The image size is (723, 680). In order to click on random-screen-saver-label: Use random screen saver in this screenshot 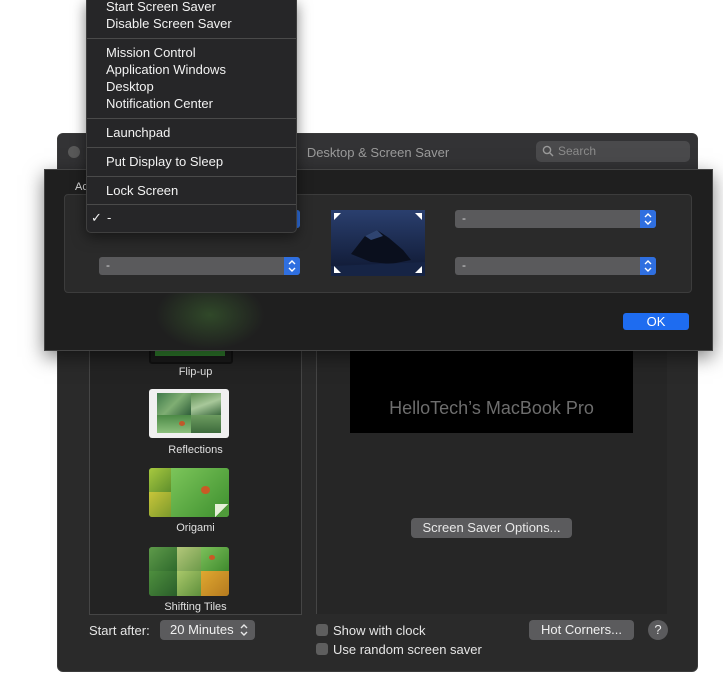, I will do `click(407, 649)`.